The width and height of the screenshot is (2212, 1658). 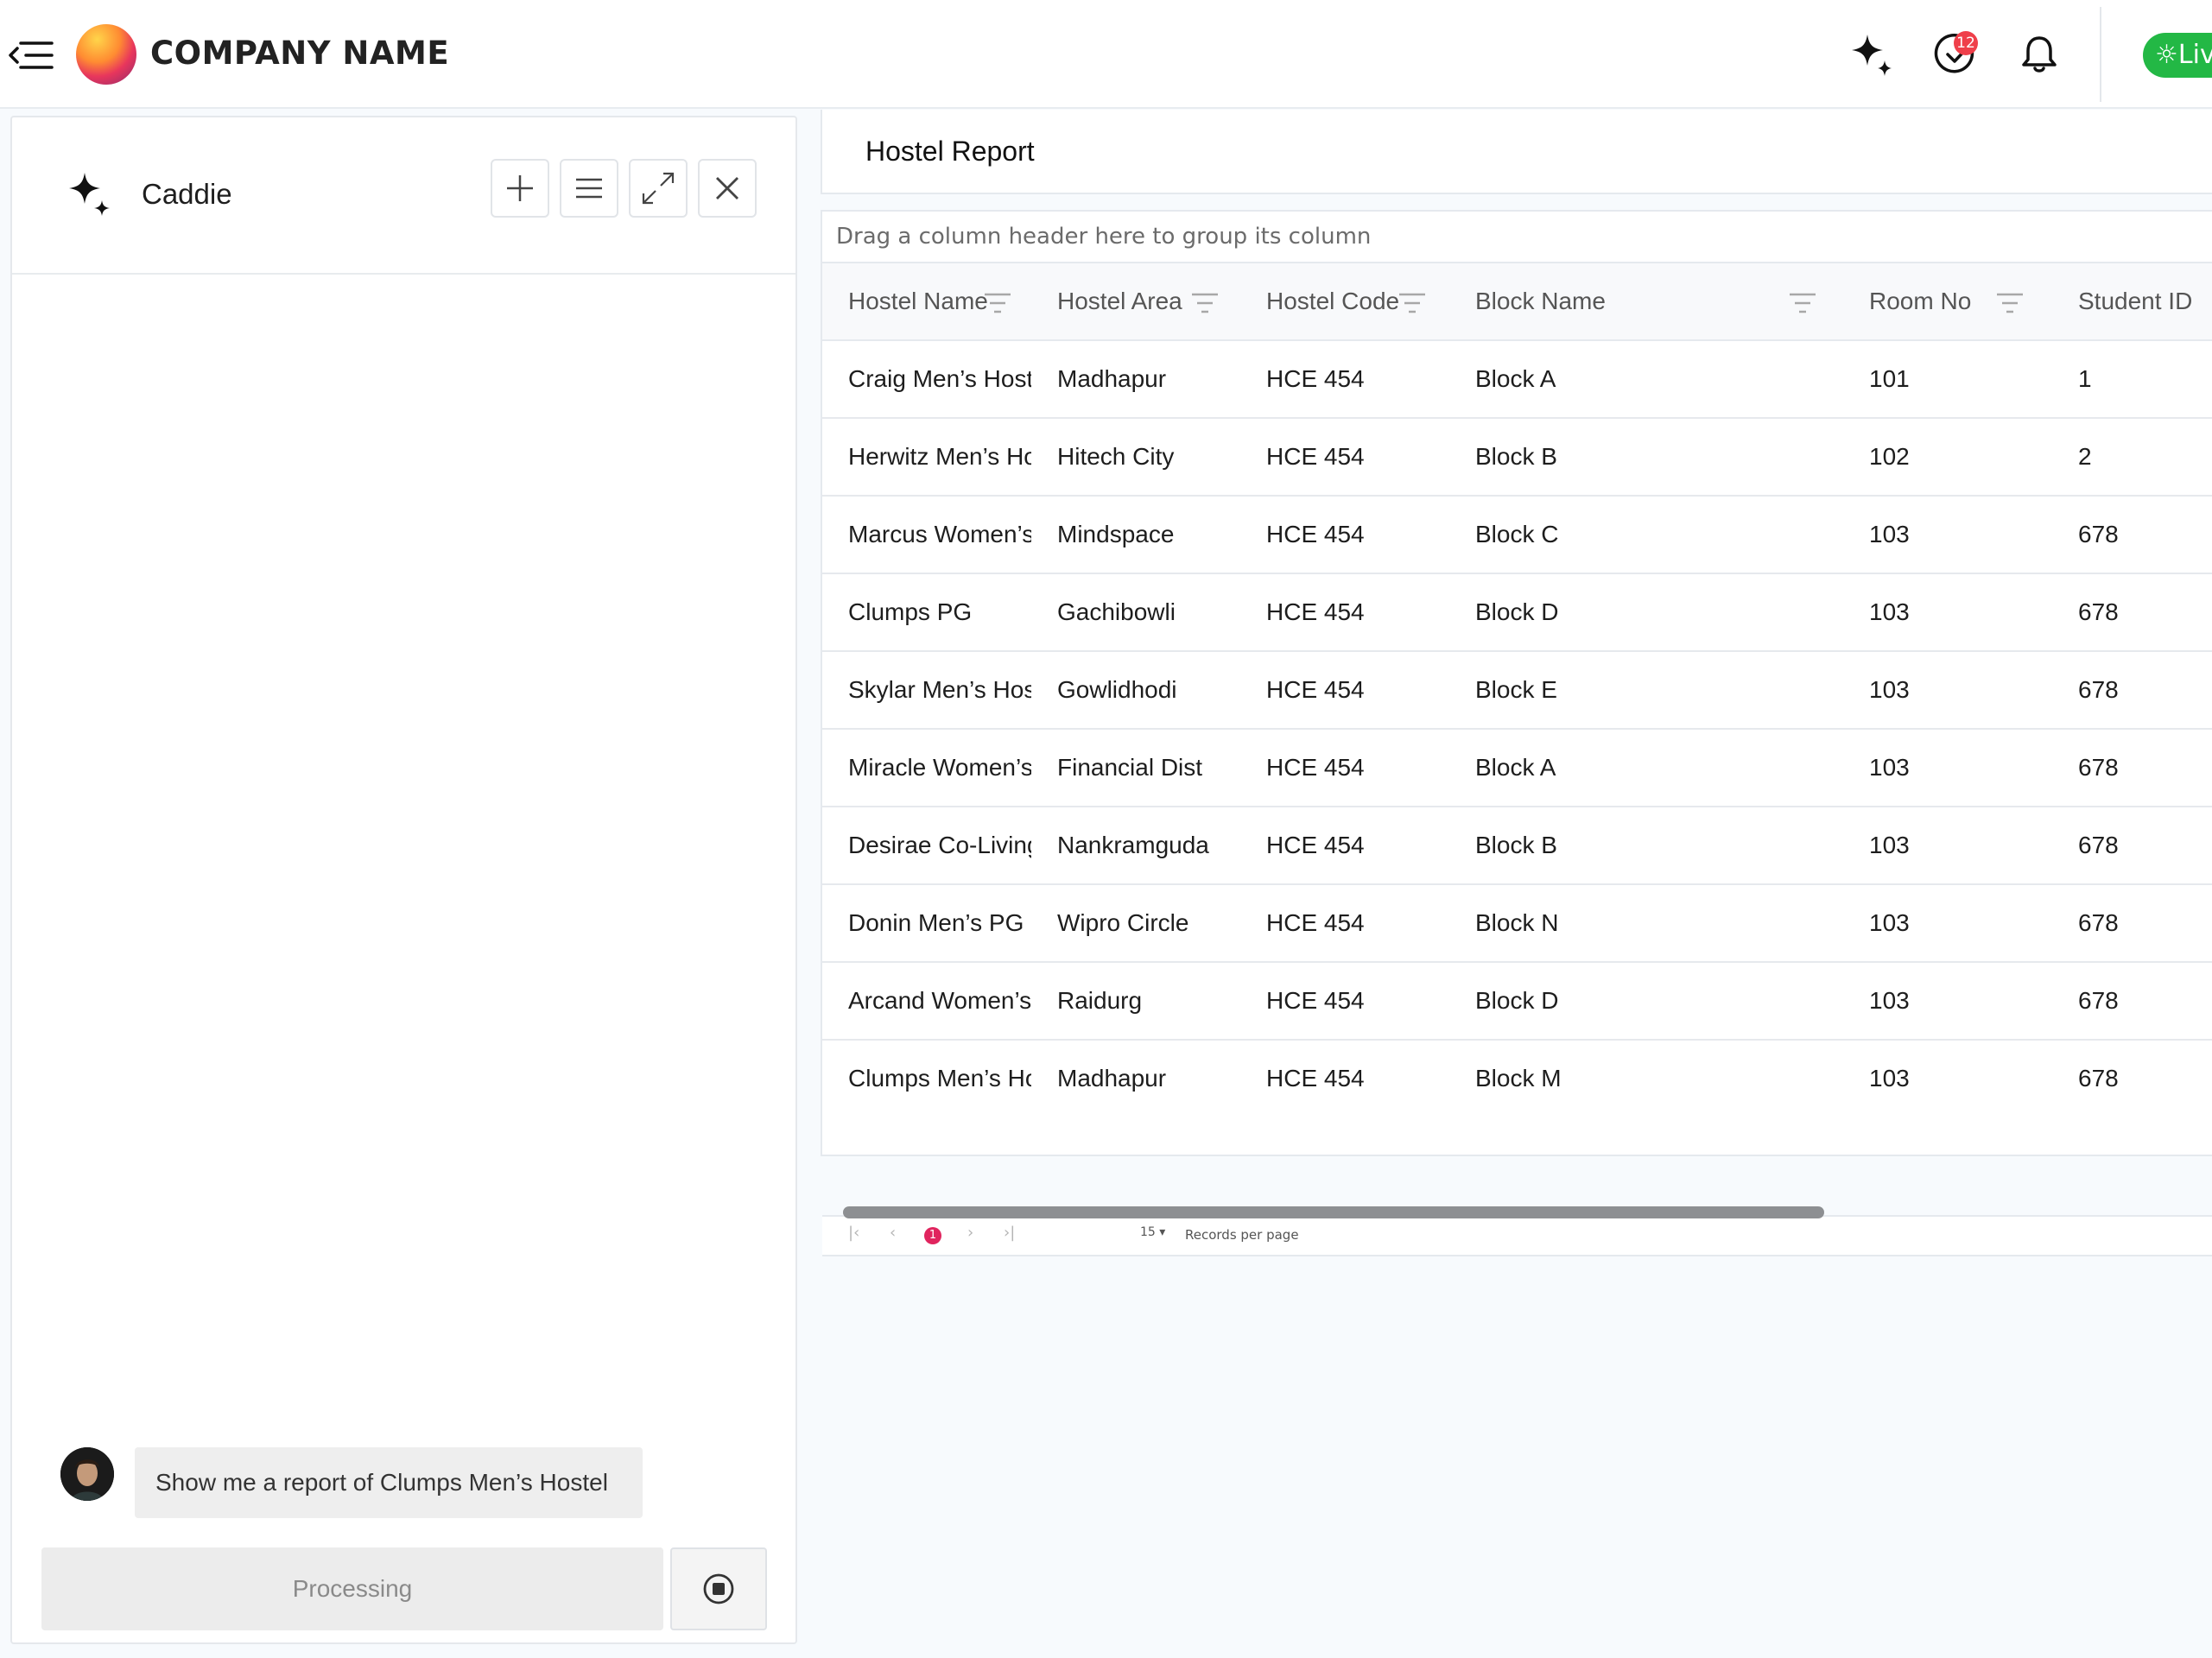 I want to click on column-header-hostel-area: Hostel Area, so click(x=1119, y=301).